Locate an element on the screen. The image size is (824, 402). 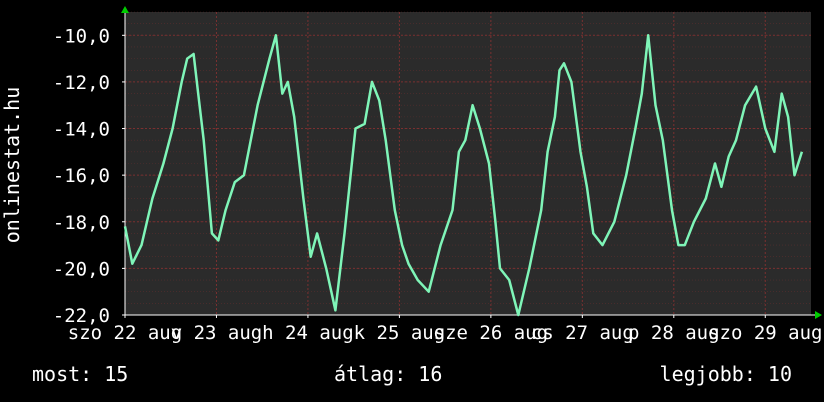
stat-best: legjobb: 10 is located at coordinates (725, 374).